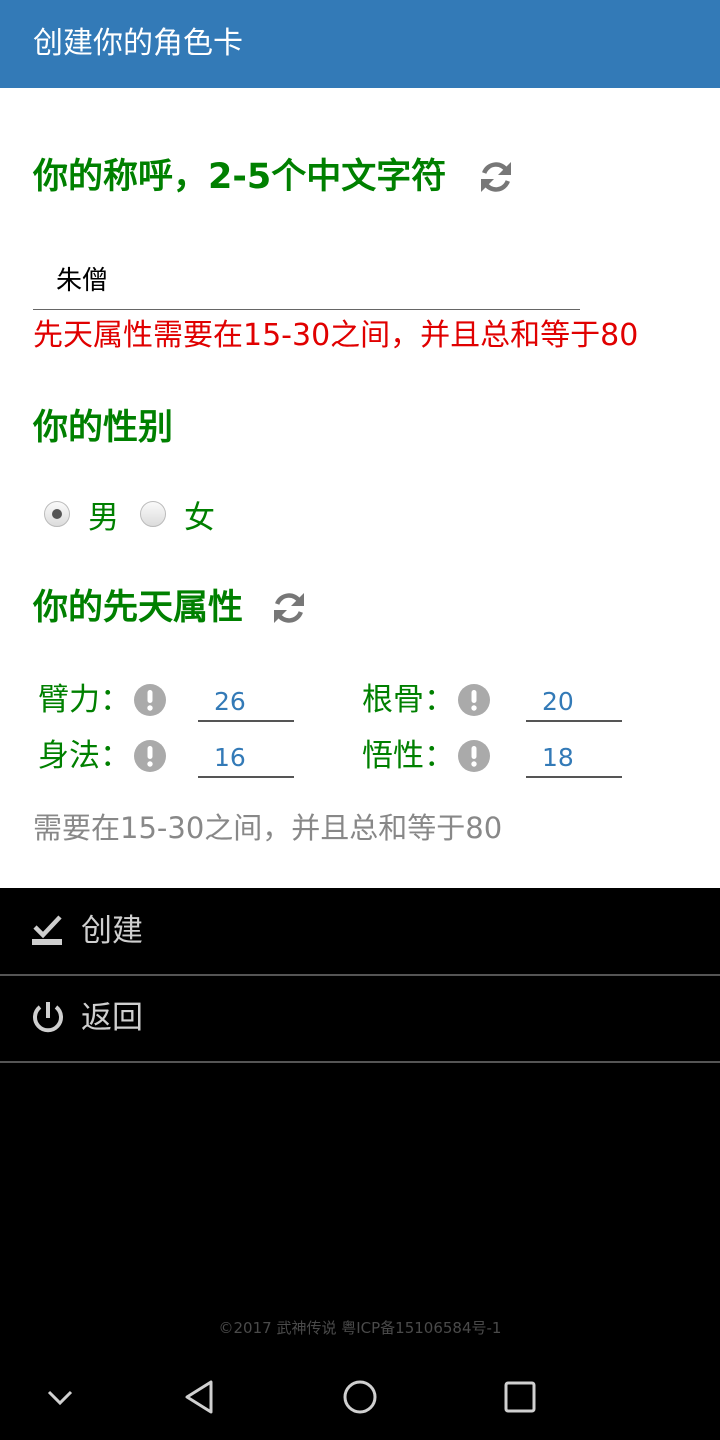  What do you see at coordinates (360, 932) in the screenshot?
I see `create-button: 创建` at bounding box center [360, 932].